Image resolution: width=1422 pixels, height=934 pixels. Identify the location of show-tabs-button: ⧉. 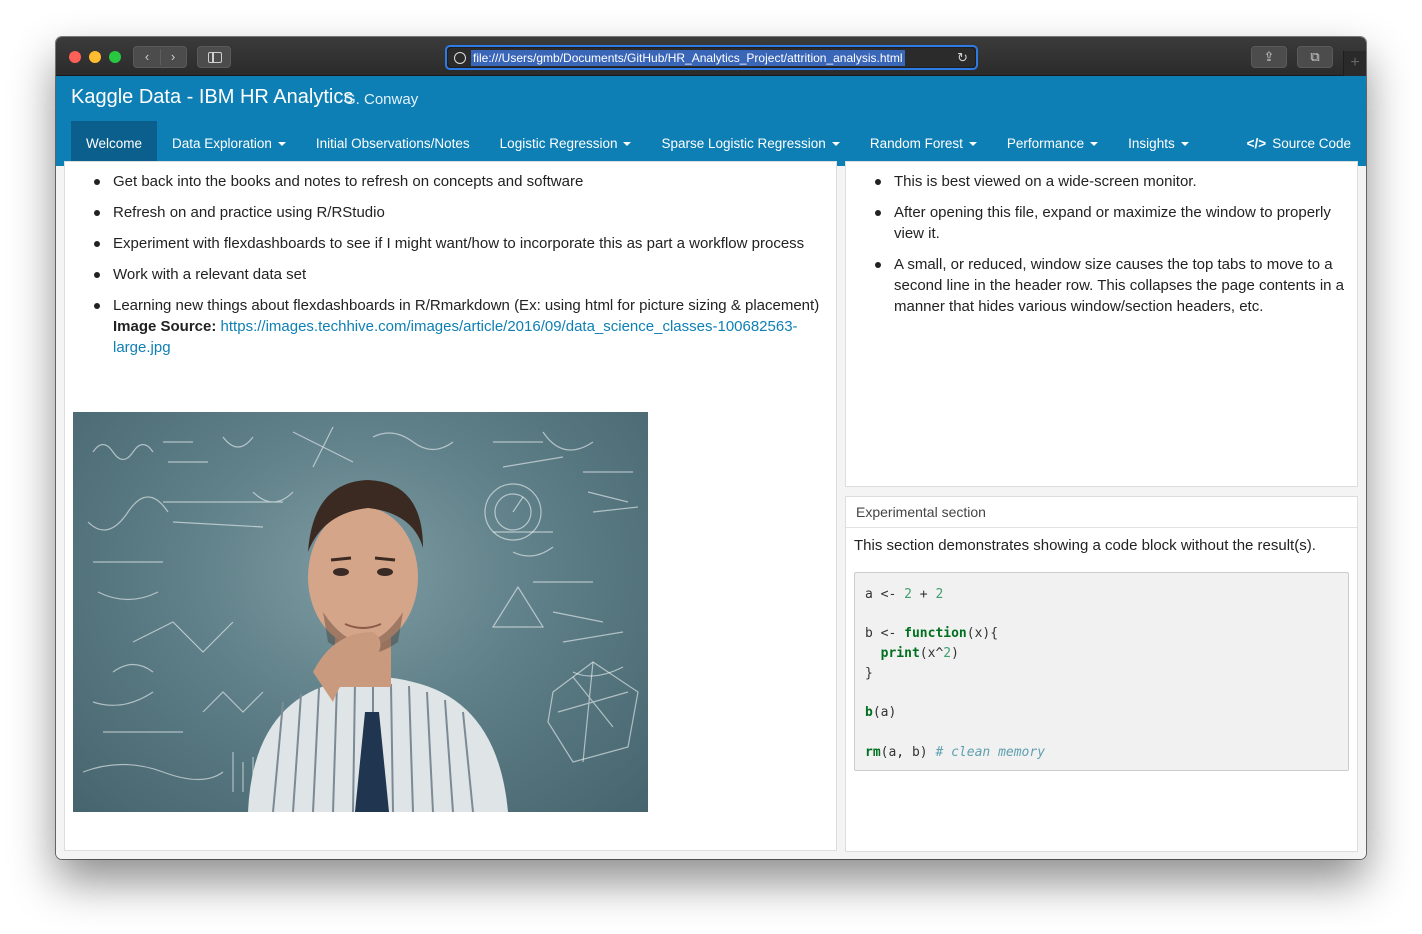
(1315, 57).